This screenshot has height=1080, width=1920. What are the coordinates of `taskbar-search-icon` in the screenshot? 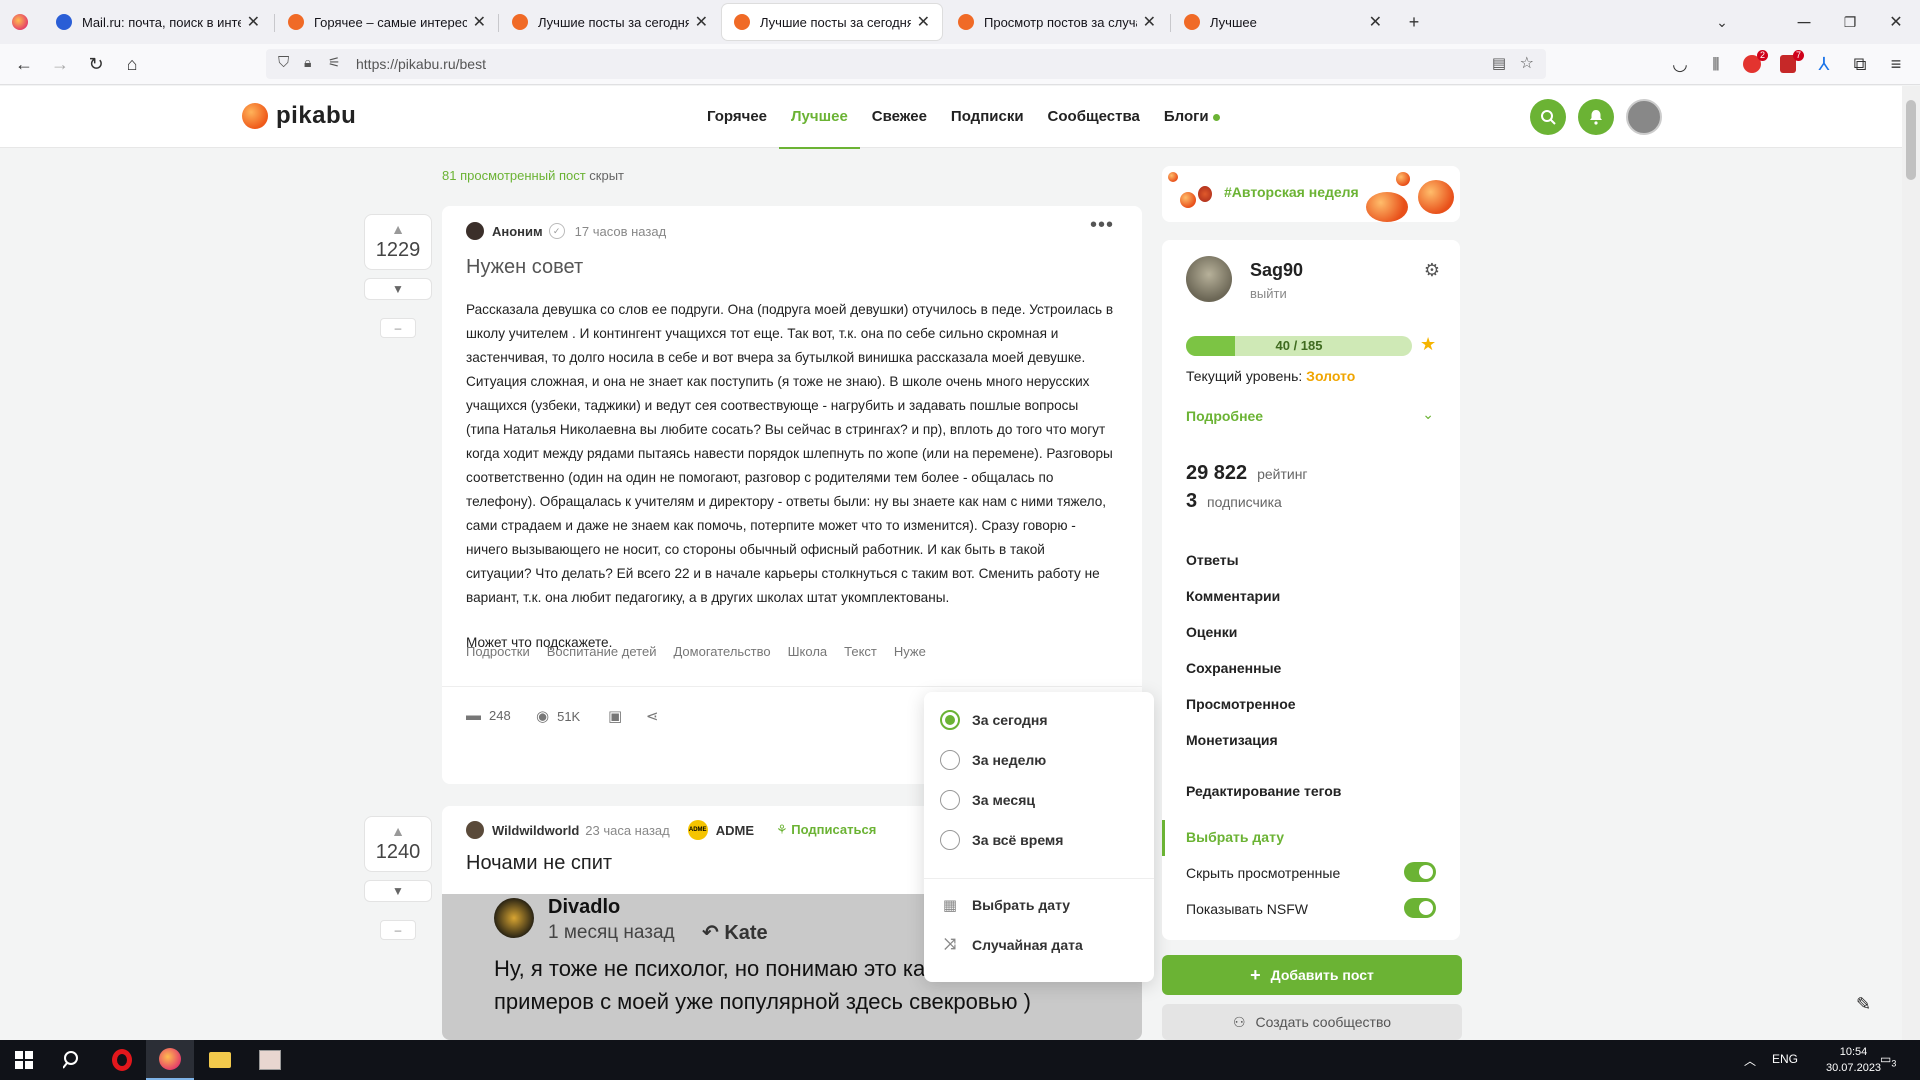 It's located at (72, 1060).